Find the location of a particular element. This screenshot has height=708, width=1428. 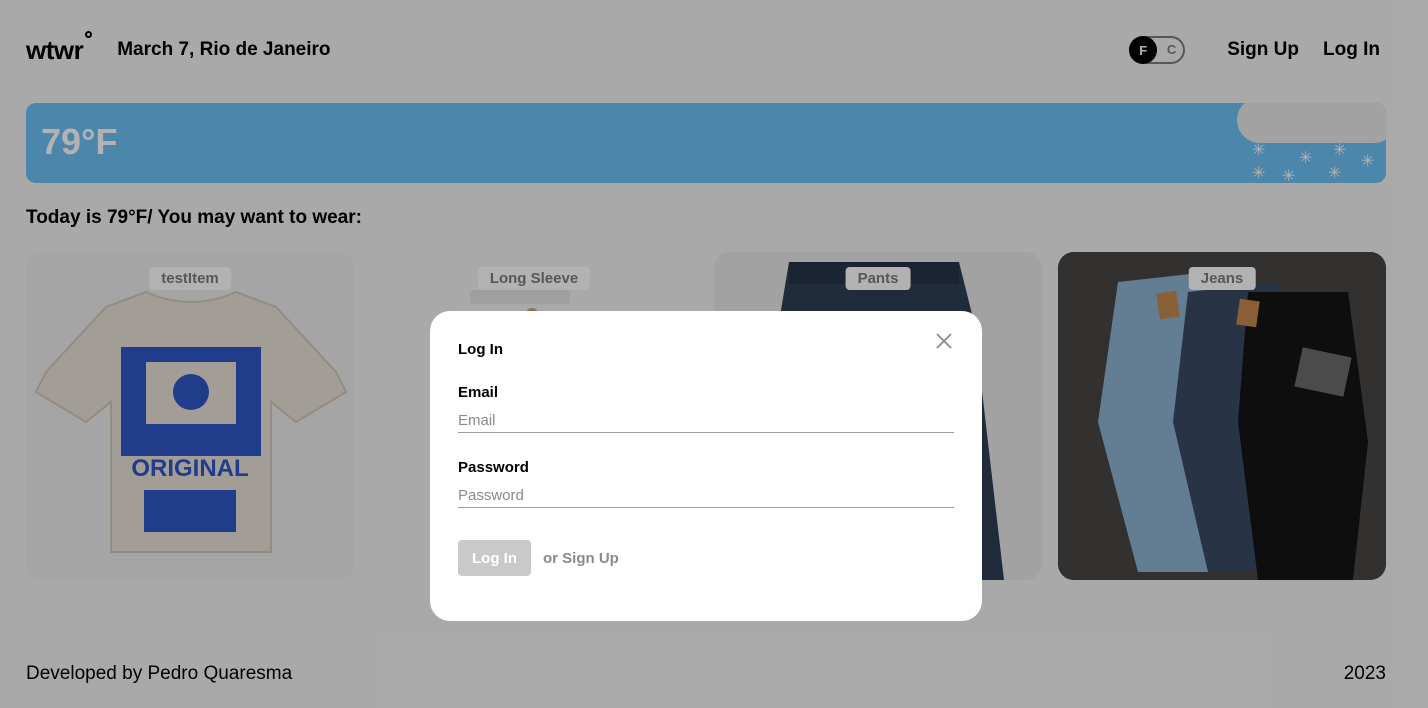

login-submit-button: Log In is located at coordinates (494, 558).